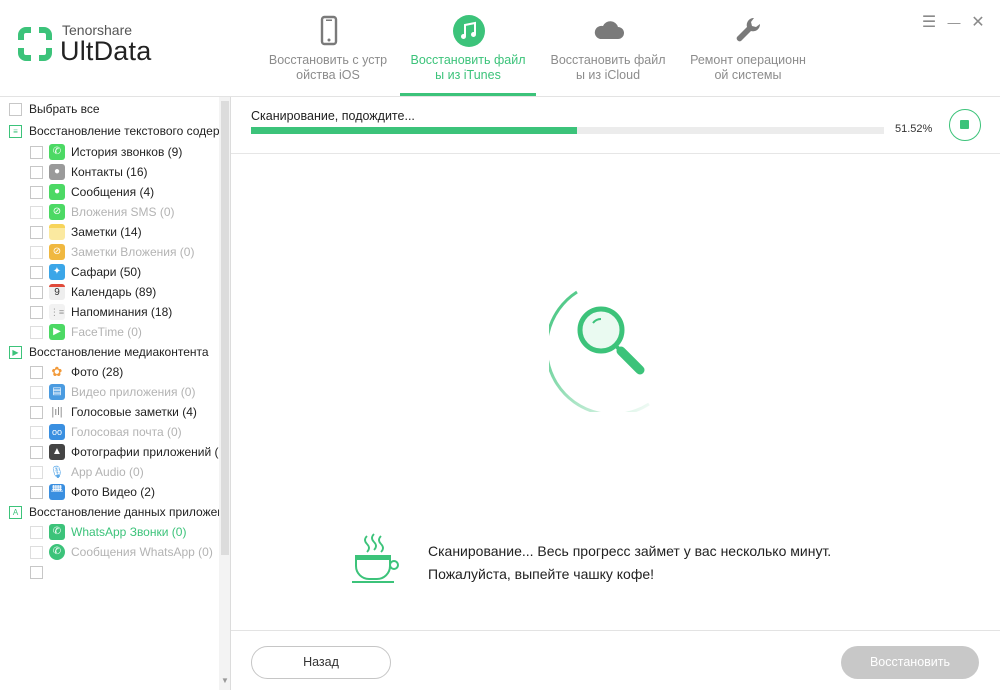 Image resolution: width=1000 pixels, height=690 pixels. I want to click on sidebar-item-voice-memos: |ıl| Голосовые заметки (4), so click(109, 412).